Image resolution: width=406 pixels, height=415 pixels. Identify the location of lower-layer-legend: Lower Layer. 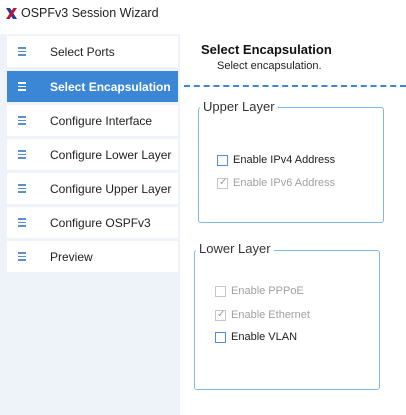
(235, 248).